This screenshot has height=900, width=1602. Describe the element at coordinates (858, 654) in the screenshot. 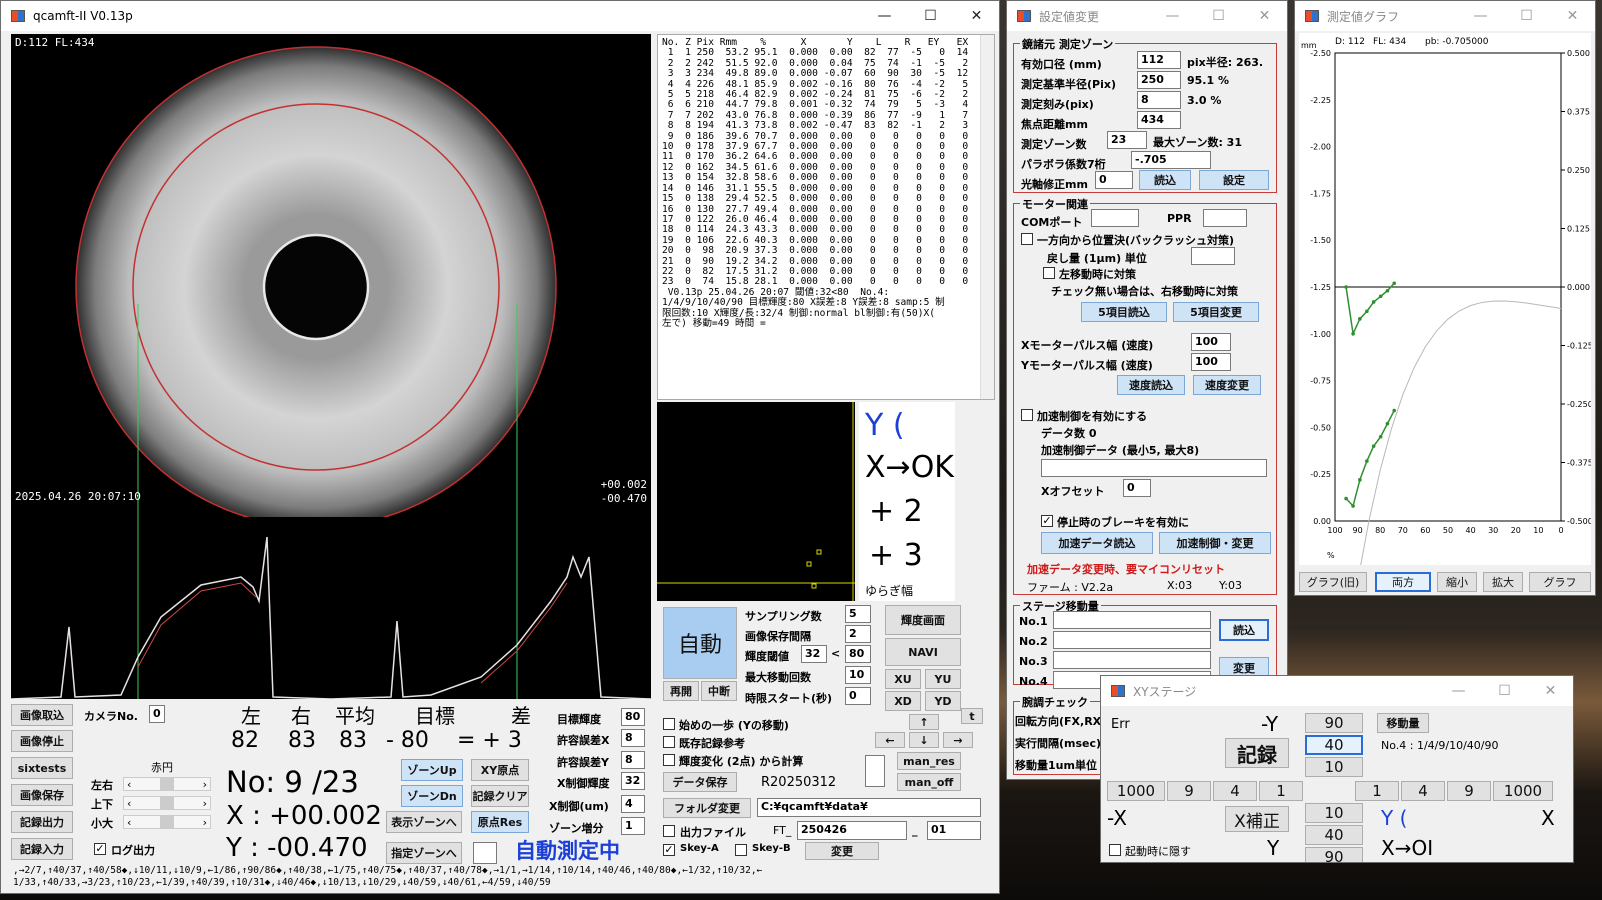

I see `thresh2-input: 80` at that location.